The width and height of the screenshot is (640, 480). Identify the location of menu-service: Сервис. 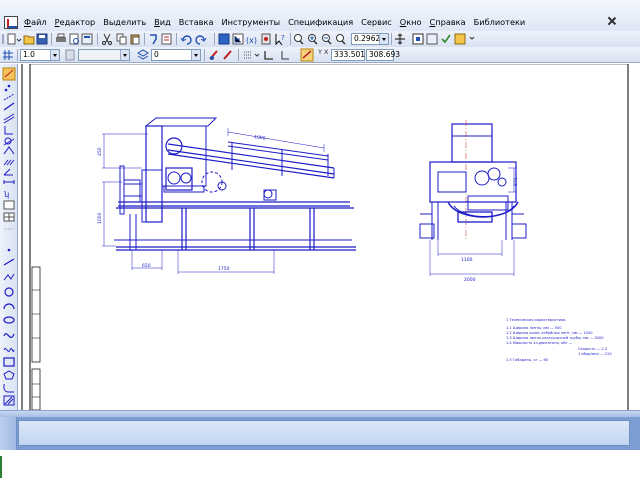
(376, 22).